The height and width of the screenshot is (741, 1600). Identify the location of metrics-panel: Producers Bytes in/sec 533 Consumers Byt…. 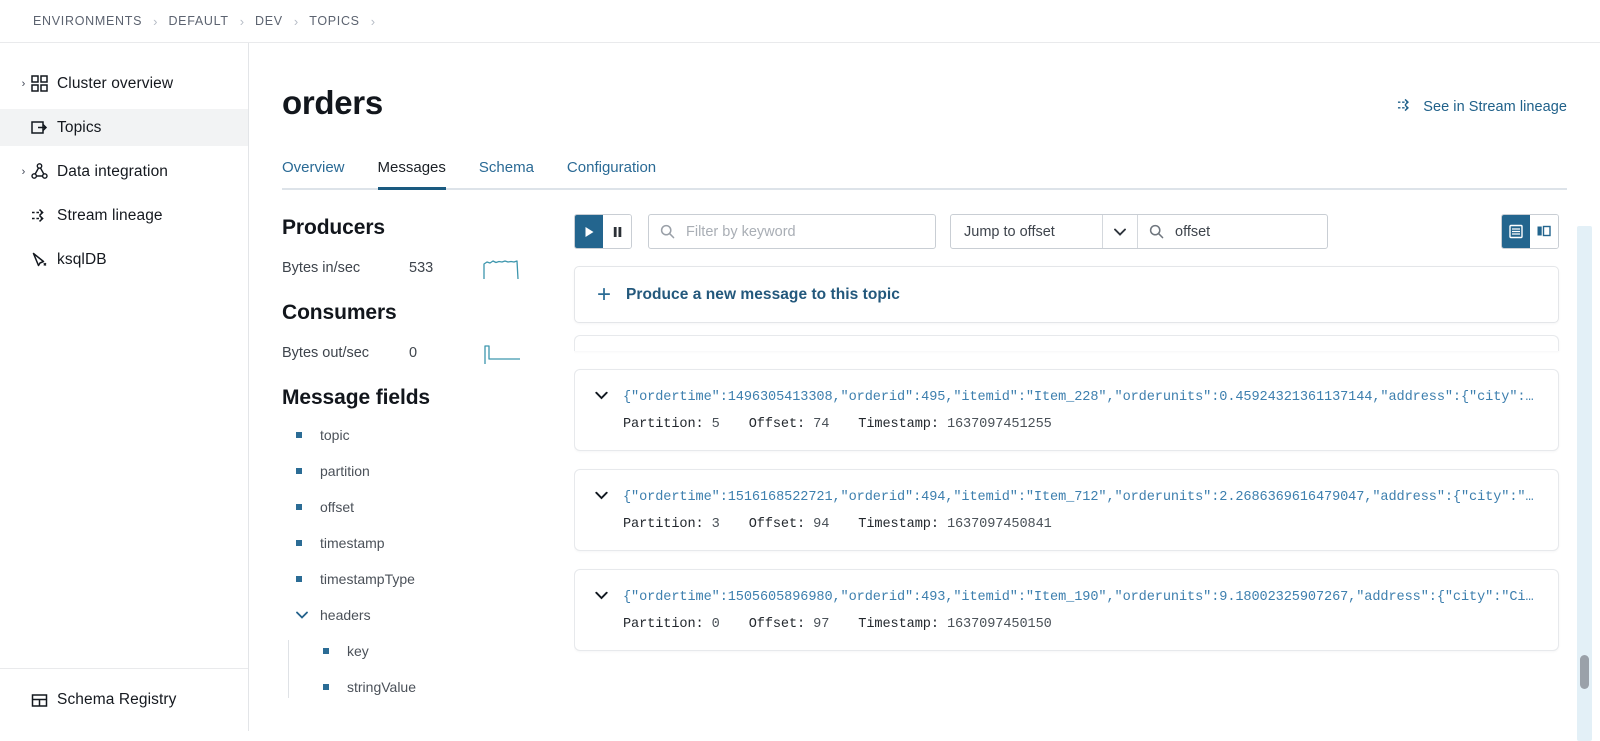
(428, 460).